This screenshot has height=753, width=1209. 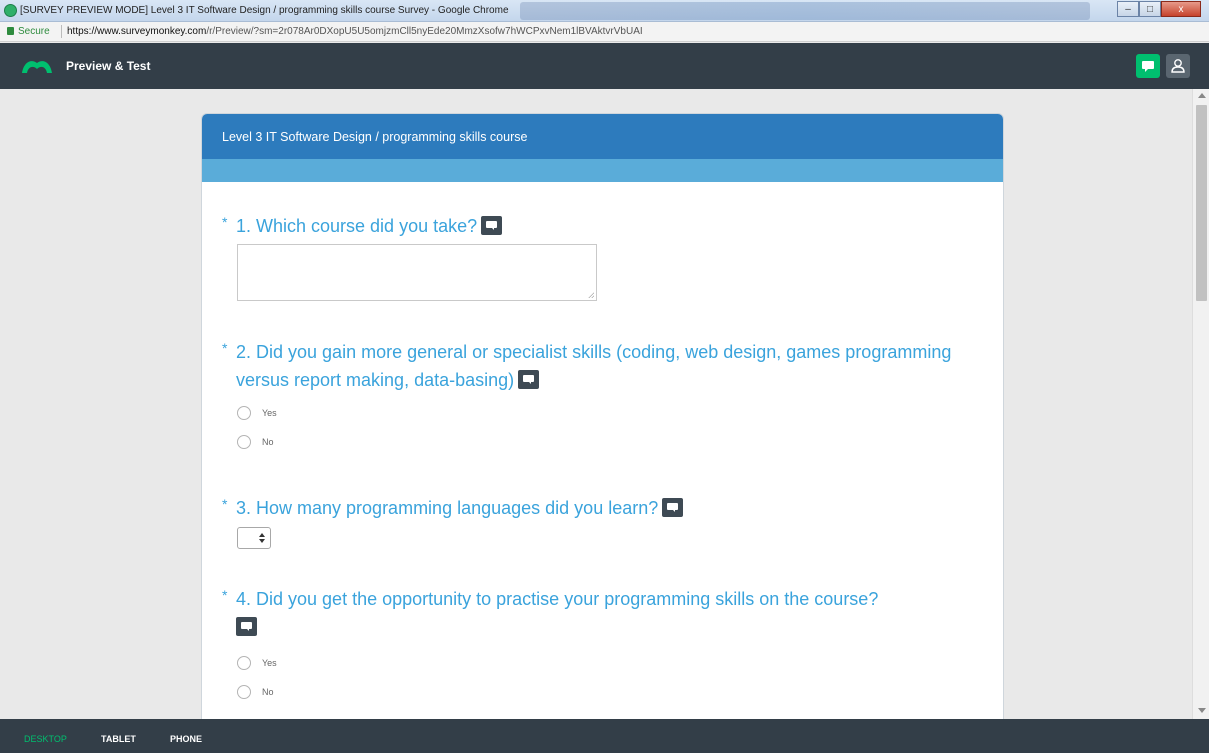 What do you see at coordinates (254, 538) in the screenshot?
I see `question-3-dropdown` at bounding box center [254, 538].